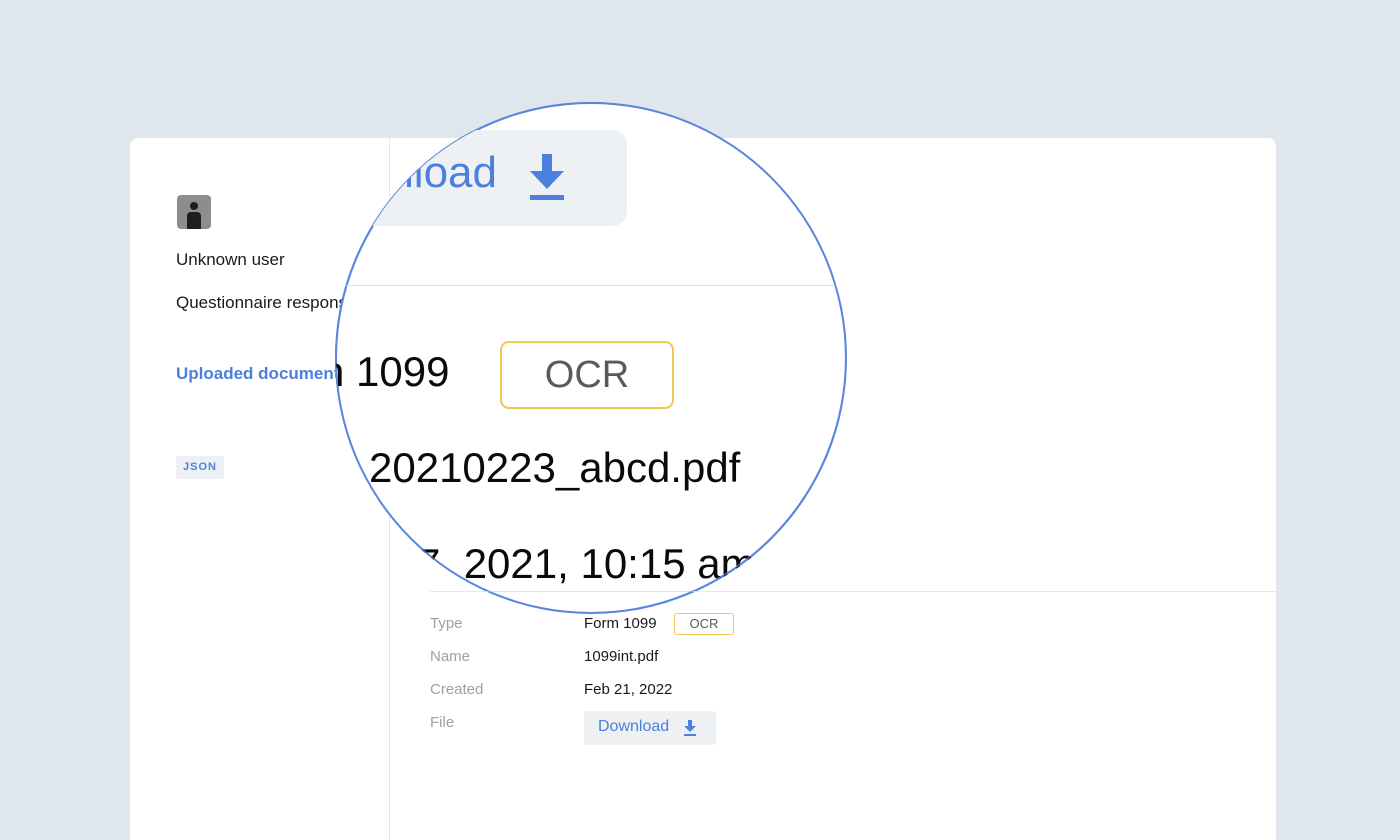 This screenshot has height=840, width=1400. Describe the element at coordinates (446, 623) in the screenshot. I see `type-label: Type` at that location.